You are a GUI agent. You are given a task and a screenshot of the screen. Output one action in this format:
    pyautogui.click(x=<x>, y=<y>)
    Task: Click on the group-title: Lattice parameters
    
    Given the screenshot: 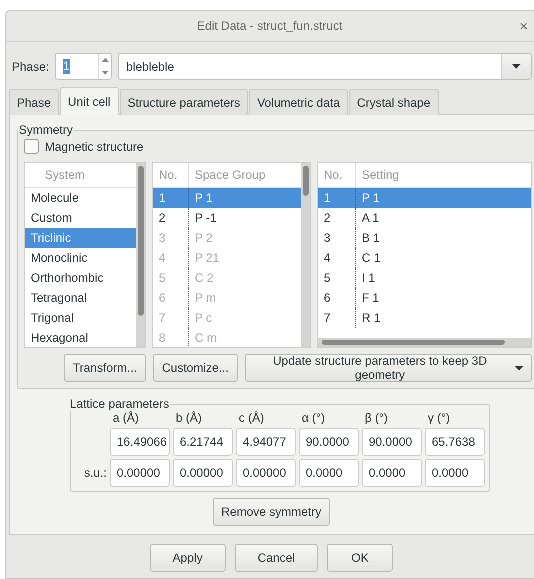 What is the action you would take?
    pyautogui.click(x=119, y=404)
    